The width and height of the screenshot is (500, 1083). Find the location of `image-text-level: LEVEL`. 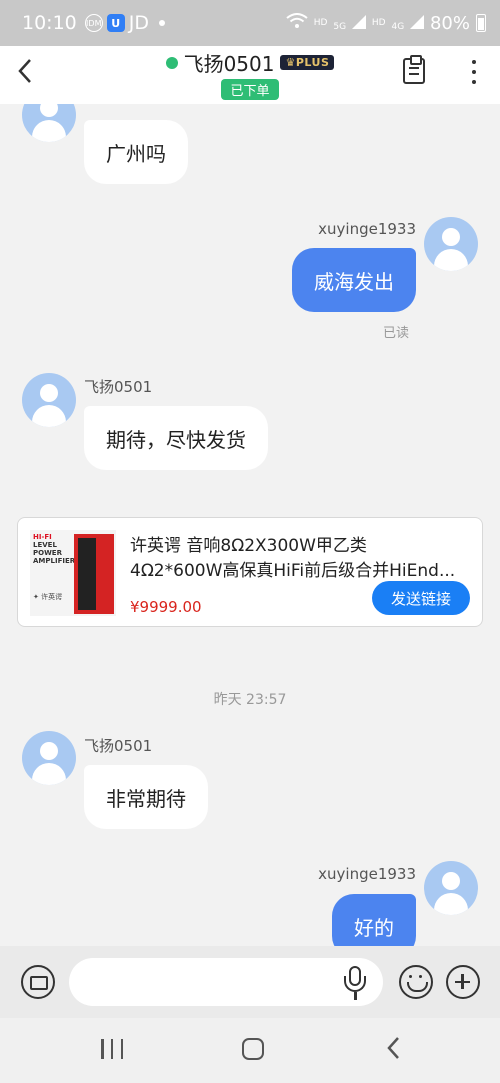

image-text-level: LEVEL is located at coordinates (45, 545).